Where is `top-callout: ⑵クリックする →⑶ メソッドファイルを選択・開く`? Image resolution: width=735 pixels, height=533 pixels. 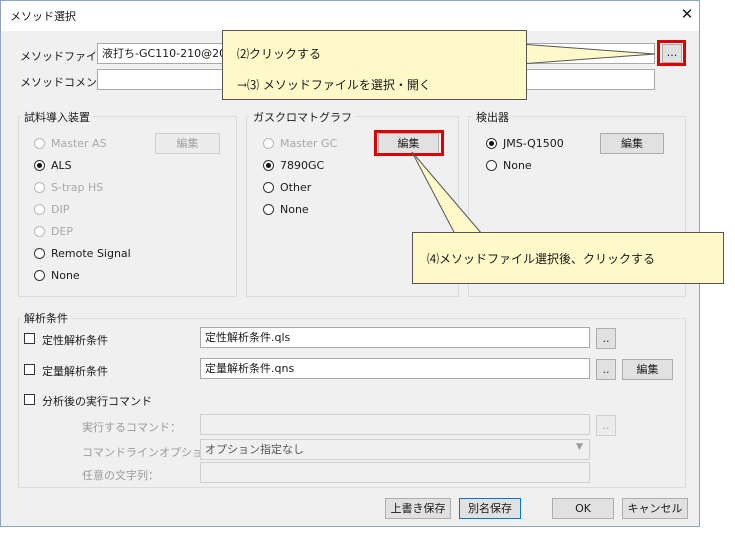 top-callout: ⑵クリックする →⑶ メソッドファイルを選択・開く is located at coordinates (374, 65).